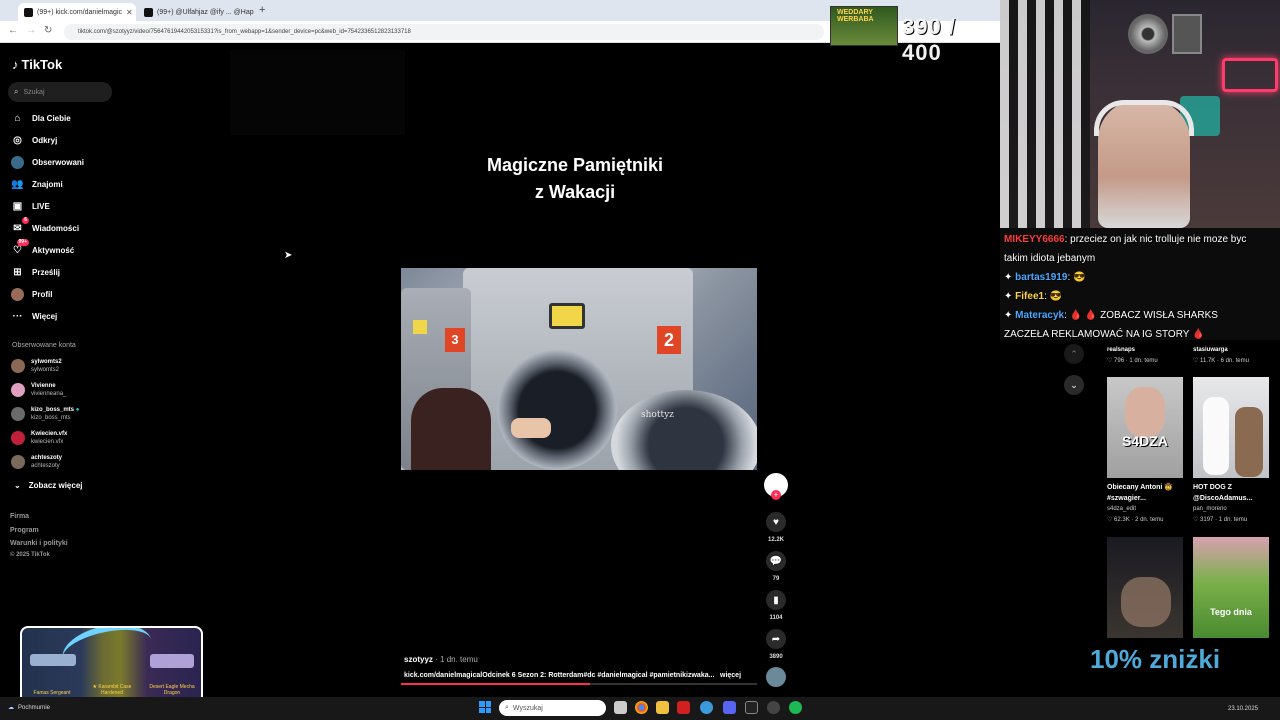 This screenshot has width=1280, height=720. What do you see at coordinates (1141, 315) in the screenshot?
I see `chat-text: : 🩸 🩸 ZOBACZ WISŁA SHARKS` at bounding box center [1141, 315].